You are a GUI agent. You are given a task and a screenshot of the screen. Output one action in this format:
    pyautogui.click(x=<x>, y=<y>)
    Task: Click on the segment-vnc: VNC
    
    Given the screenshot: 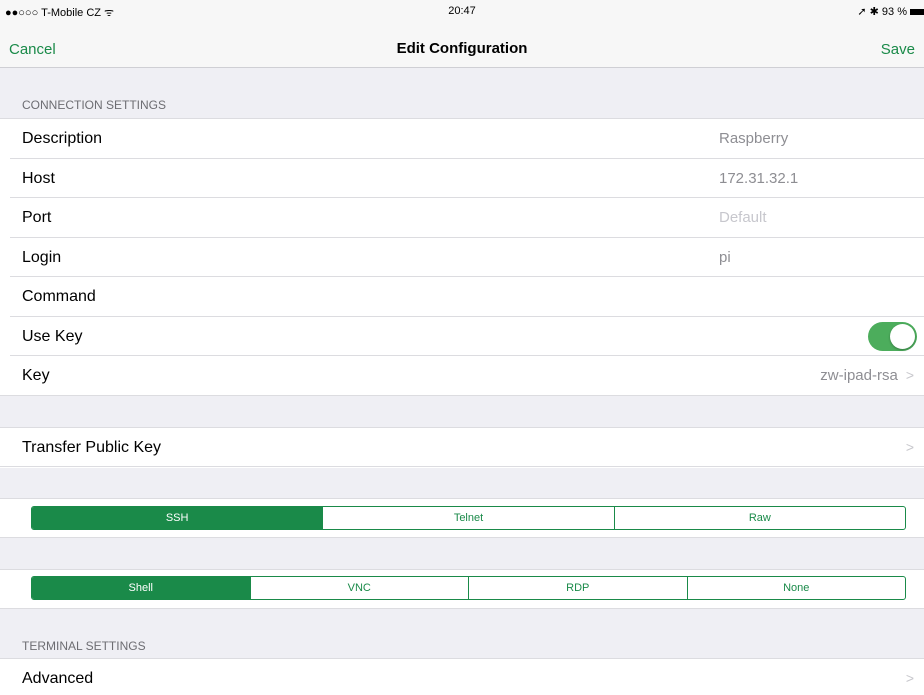 What is the action you would take?
    pyautogui.click(x=359, y=588)
    